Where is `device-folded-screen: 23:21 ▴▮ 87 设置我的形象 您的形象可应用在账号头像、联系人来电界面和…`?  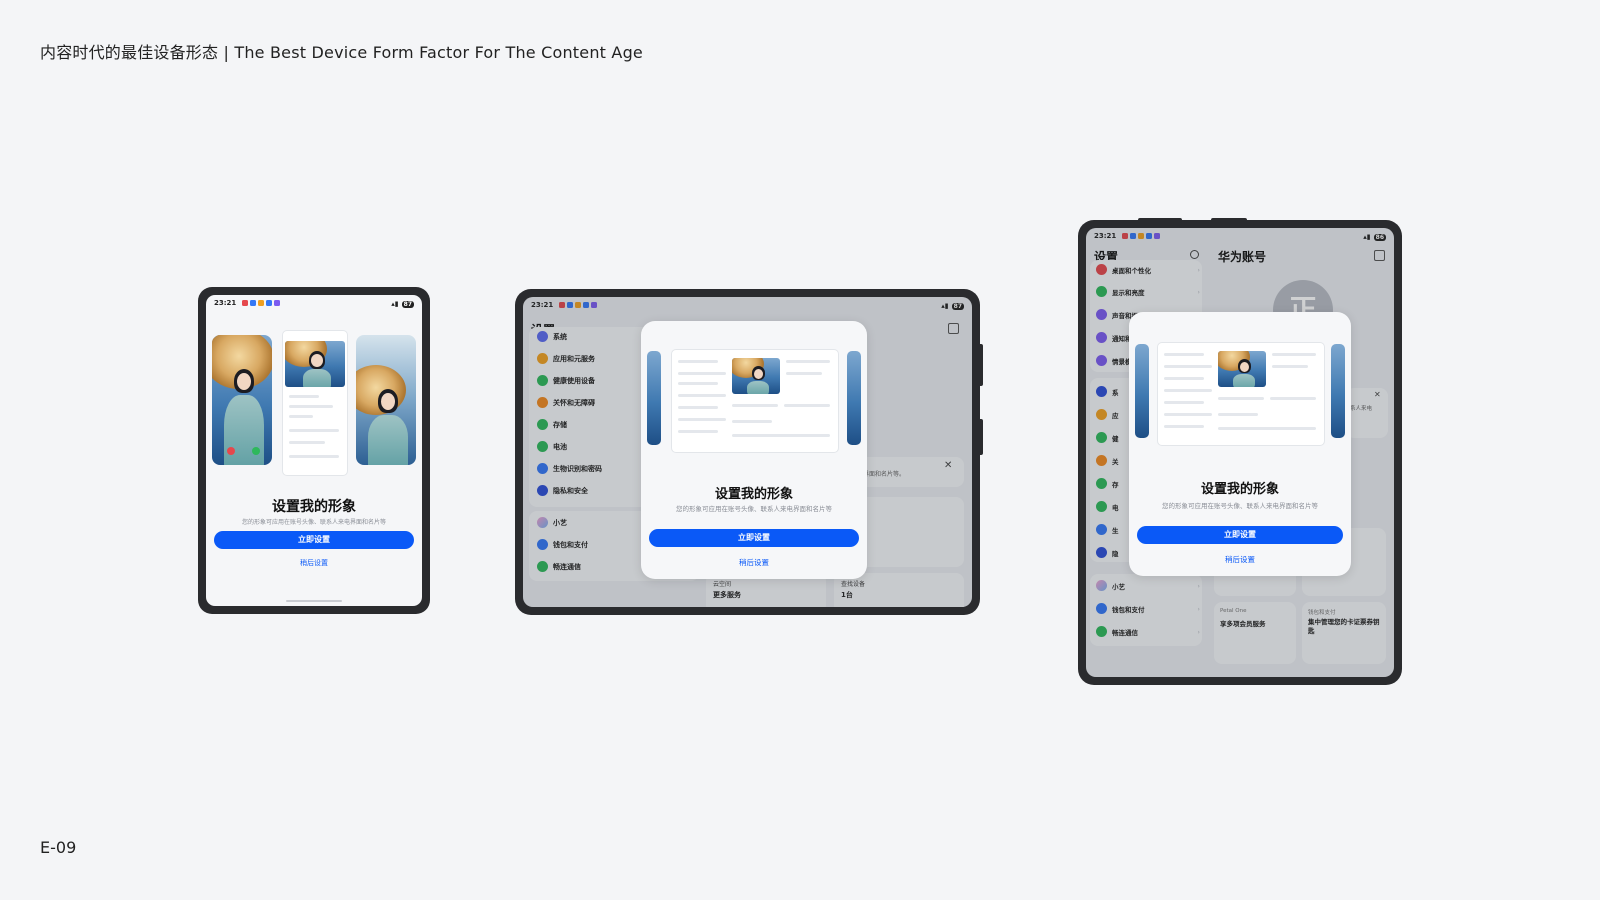 device-folded-screen: 23:21 ▴▮ 87 设置我的形象 您的形象可应用在账号头像、联系人来电界面和… is located at coordinates (314, 450).